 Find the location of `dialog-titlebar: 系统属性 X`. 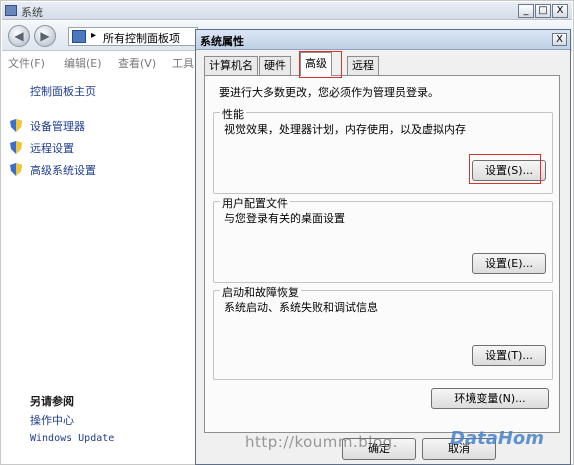

dialog-titlebar: 系统属性 X is located at coordinates (383, 40).